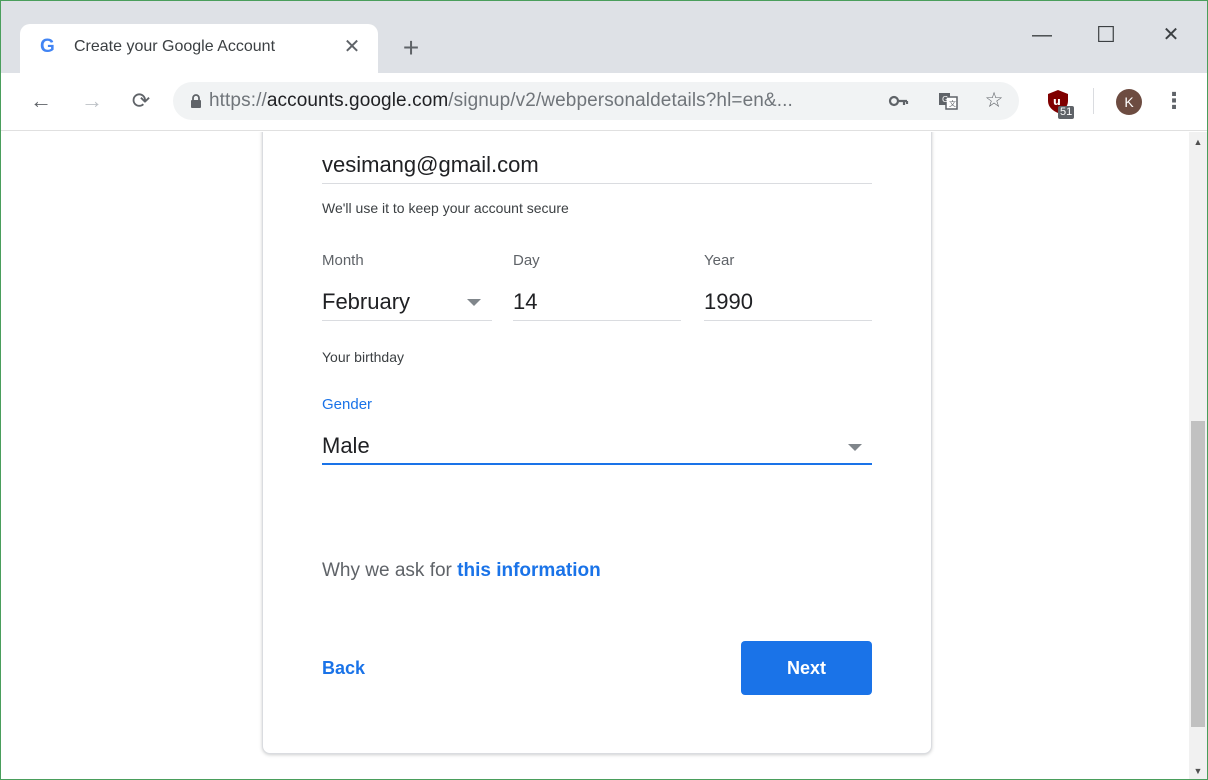  What do you see at coordinates (526, 260) in the screenshot?
I see `day-label: Day` at bounding box center [526, 260].